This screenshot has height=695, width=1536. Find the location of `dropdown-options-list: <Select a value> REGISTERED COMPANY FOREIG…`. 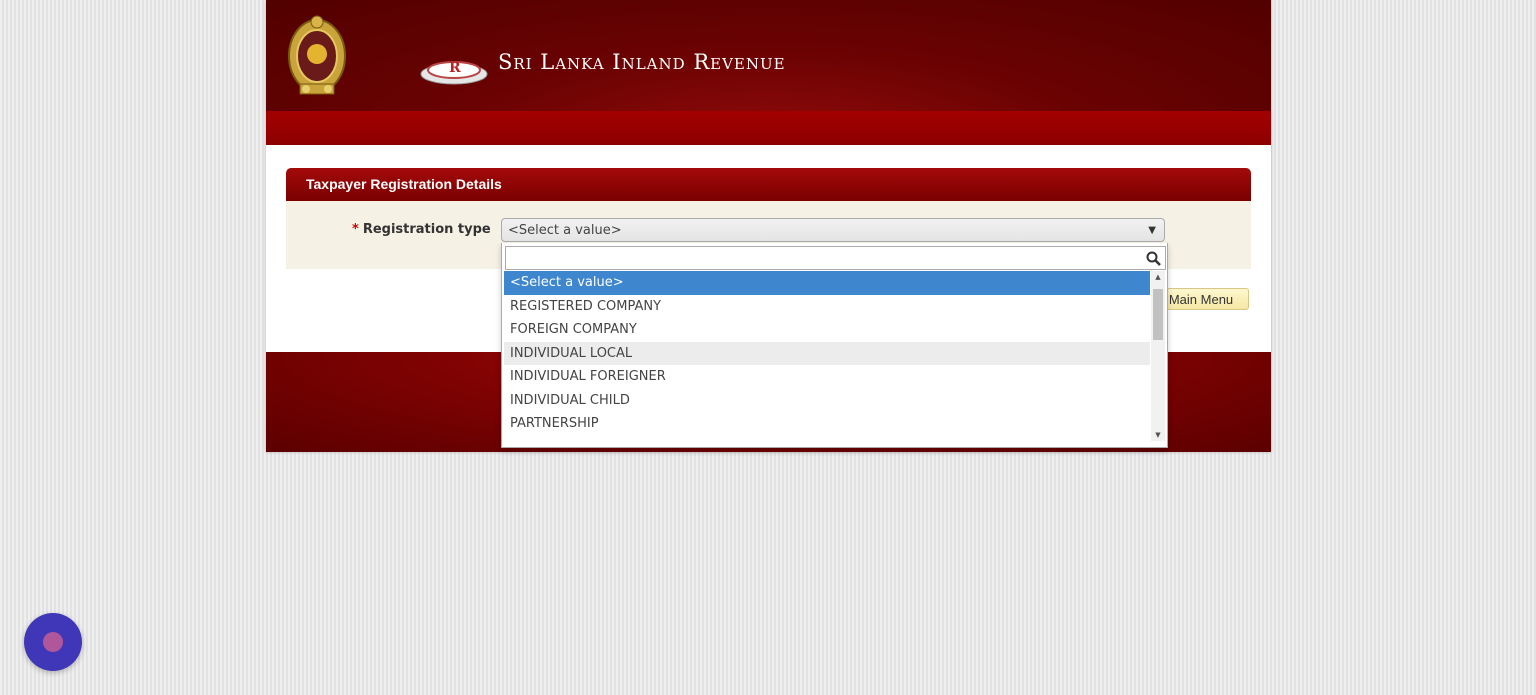

dropdown-options-list: <Select a value> REGISTERED COMPANY FOREIG… is located at coordinates (827, 356).